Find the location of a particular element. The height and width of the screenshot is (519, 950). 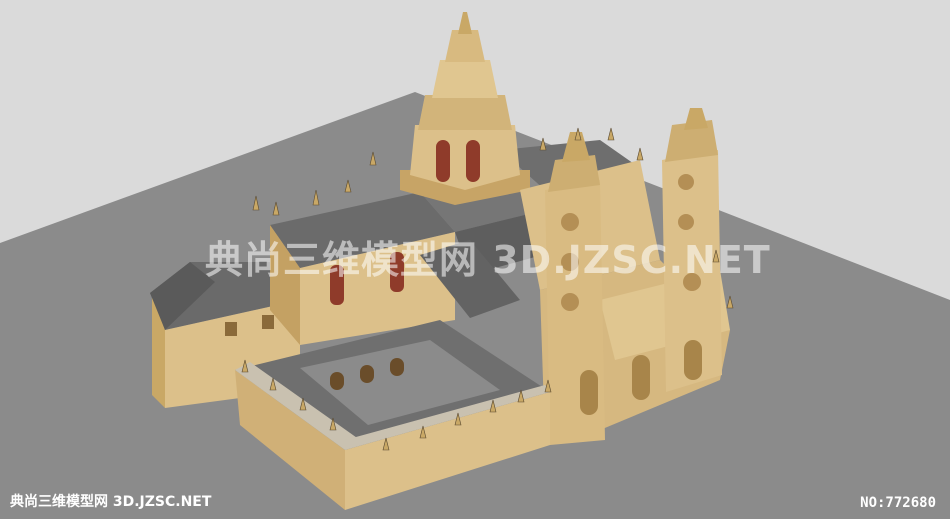

watermark-text: 典尚三维模型网 3D.JZSC.NET is located at coordinates (488, 260).